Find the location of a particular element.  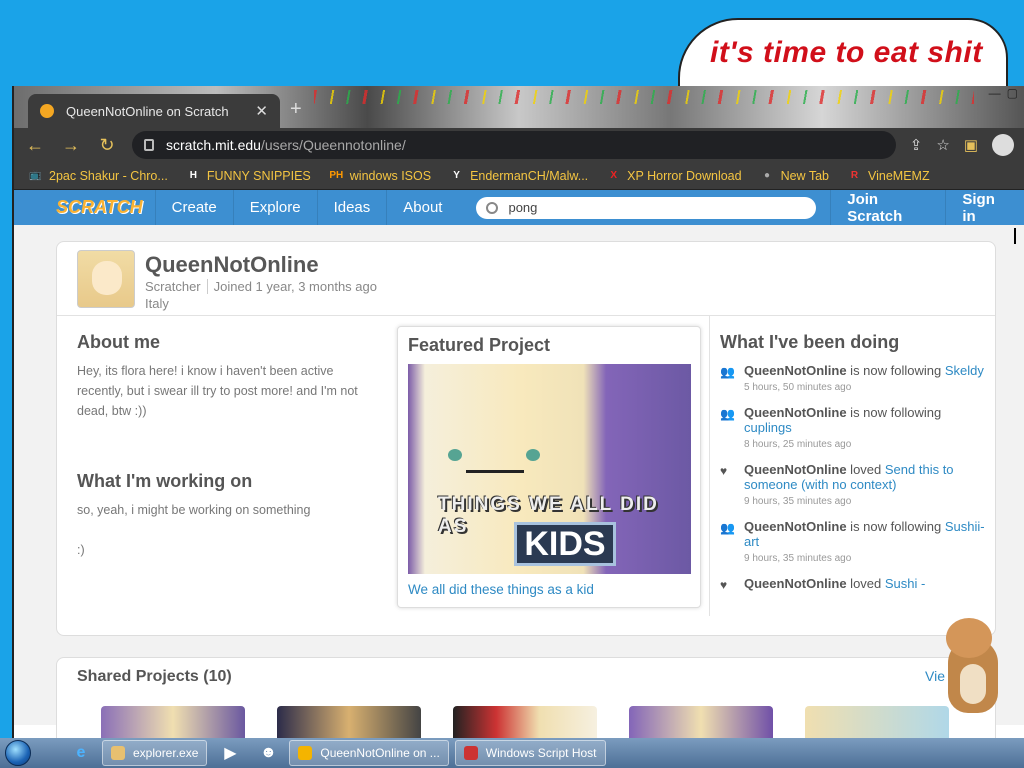

profile-avatar-icon is located at coordinates (1003, 145).